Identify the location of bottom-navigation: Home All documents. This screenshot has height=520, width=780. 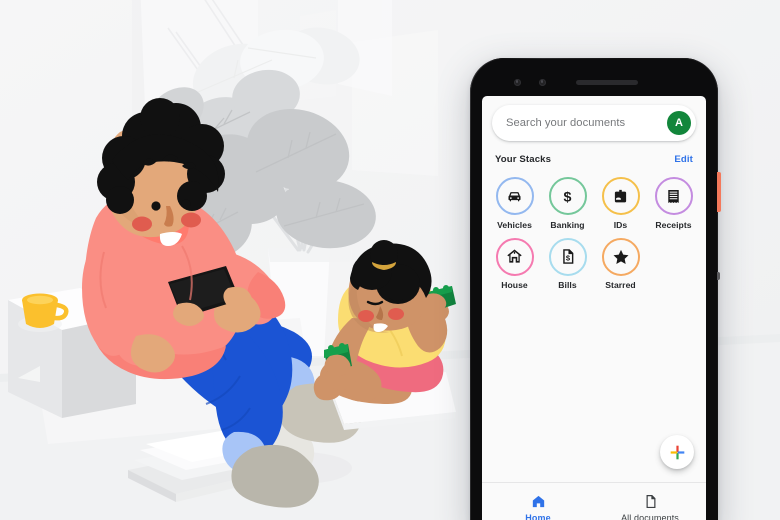
(594, 501).